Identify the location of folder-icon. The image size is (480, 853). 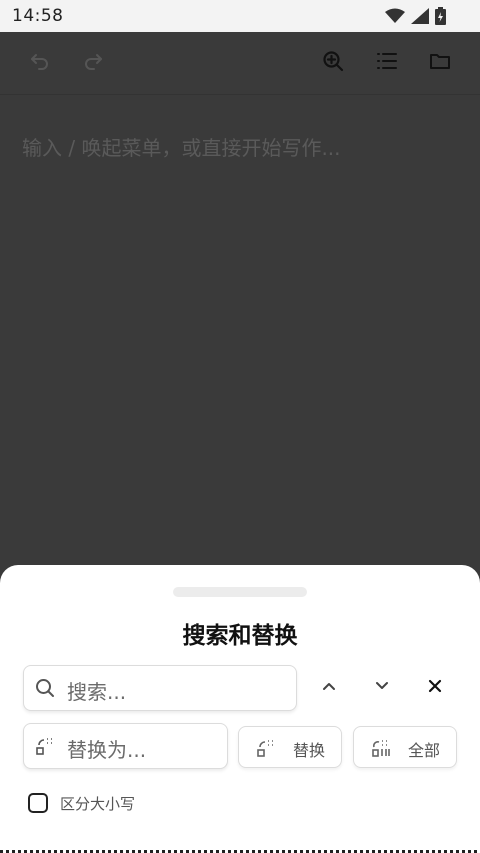
(440, 63).